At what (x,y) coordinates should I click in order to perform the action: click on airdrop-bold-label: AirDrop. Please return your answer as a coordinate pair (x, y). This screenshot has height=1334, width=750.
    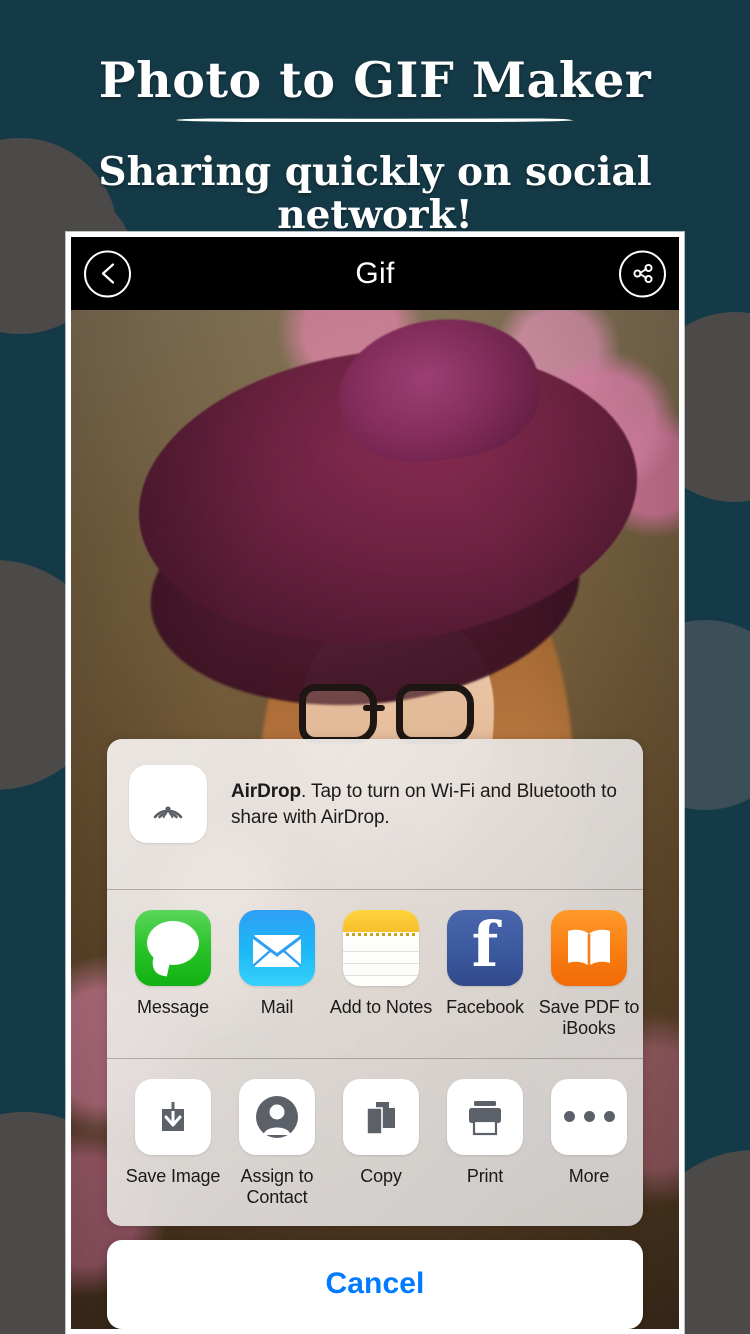
    Looking at the image, I should click on (266, 792).